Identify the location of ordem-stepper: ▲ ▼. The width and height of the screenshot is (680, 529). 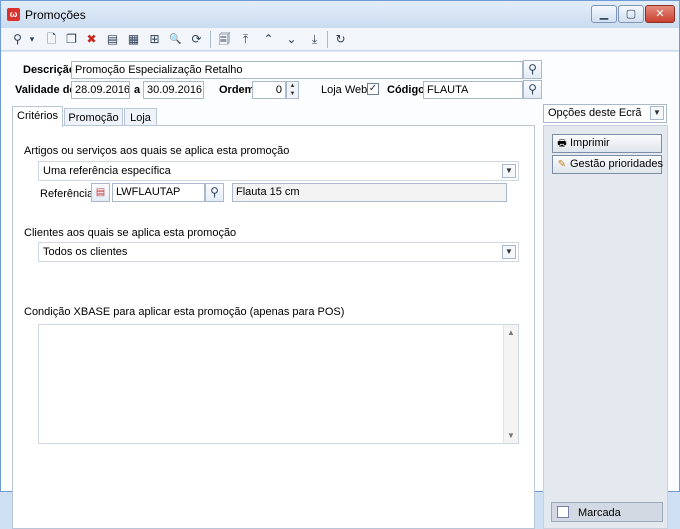
(292, 90).